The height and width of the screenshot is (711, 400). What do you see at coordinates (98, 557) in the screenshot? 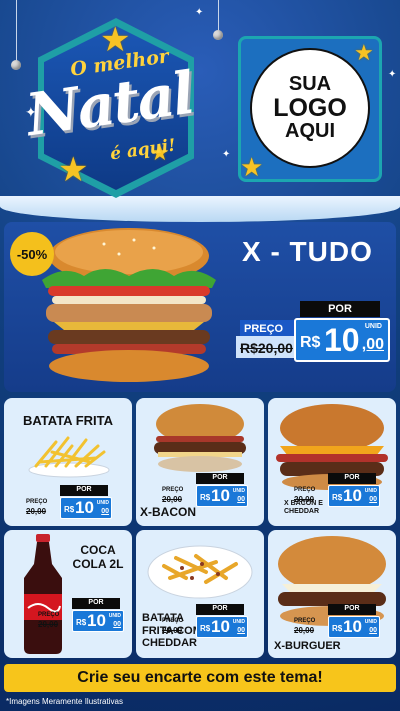
I see `product-name: COCA COLA 2L` at bounding box center [98, 557].